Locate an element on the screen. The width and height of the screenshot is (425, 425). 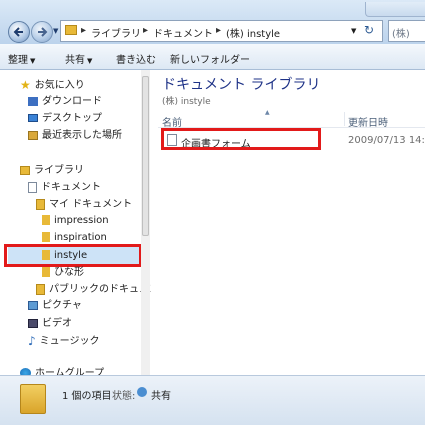
file-date-modified: 2009/07/13 14:00 is located at coordinates (386, 140).